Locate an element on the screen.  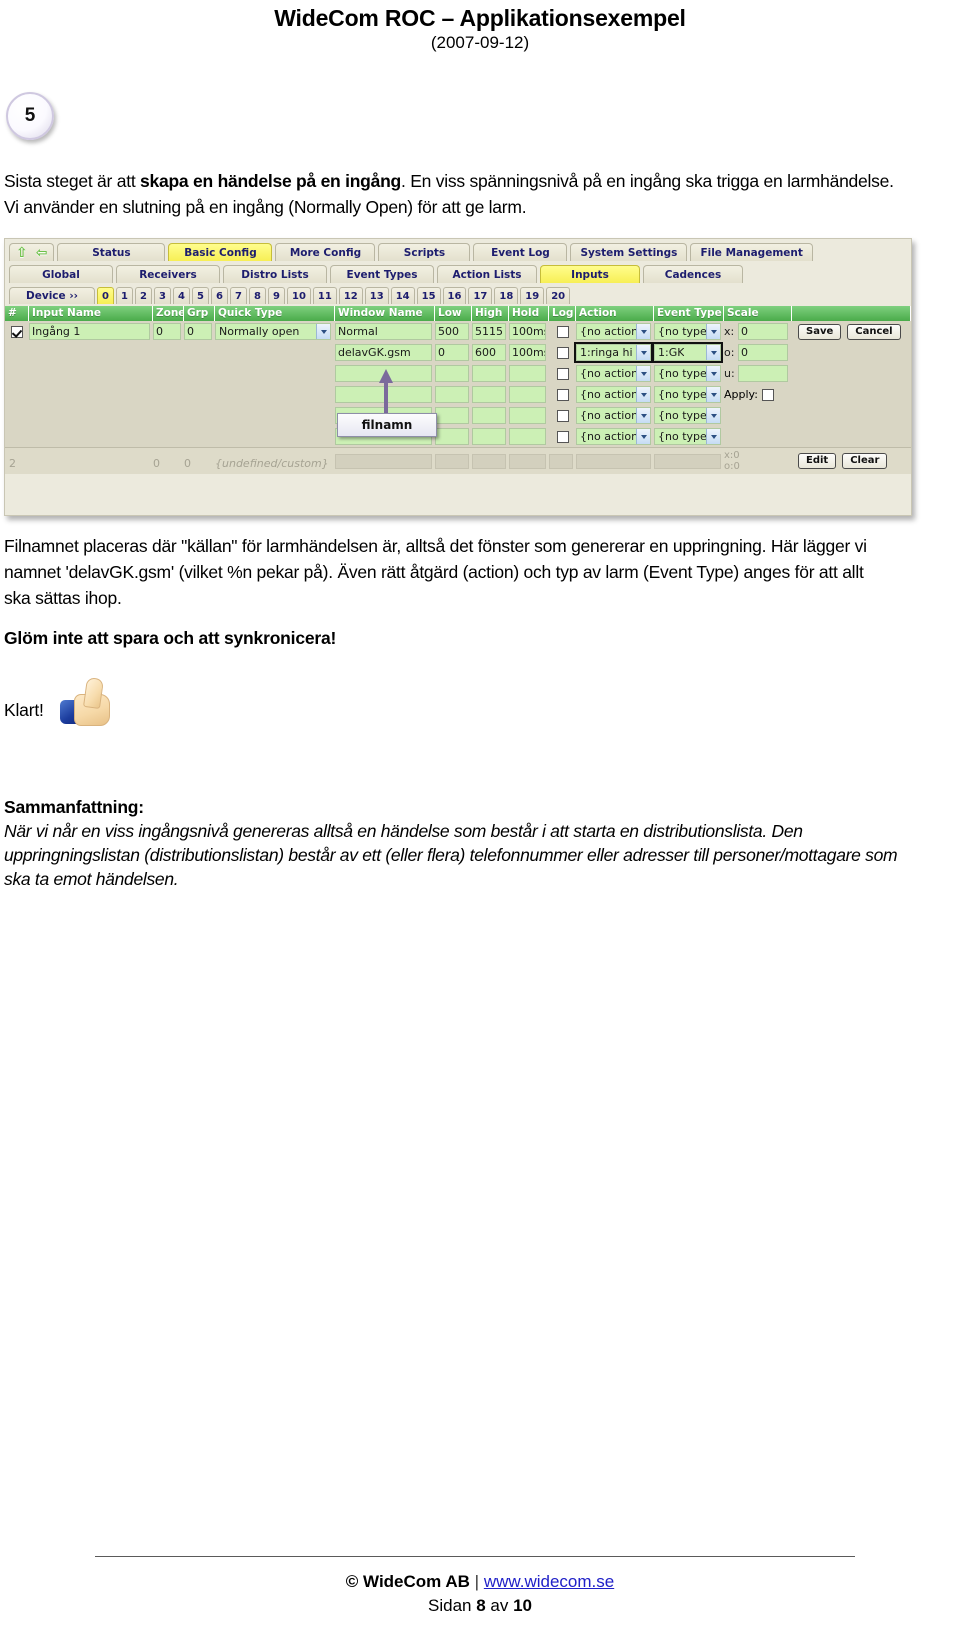
input-name-field: Ingång 1 is located at coordinates (89, 331).